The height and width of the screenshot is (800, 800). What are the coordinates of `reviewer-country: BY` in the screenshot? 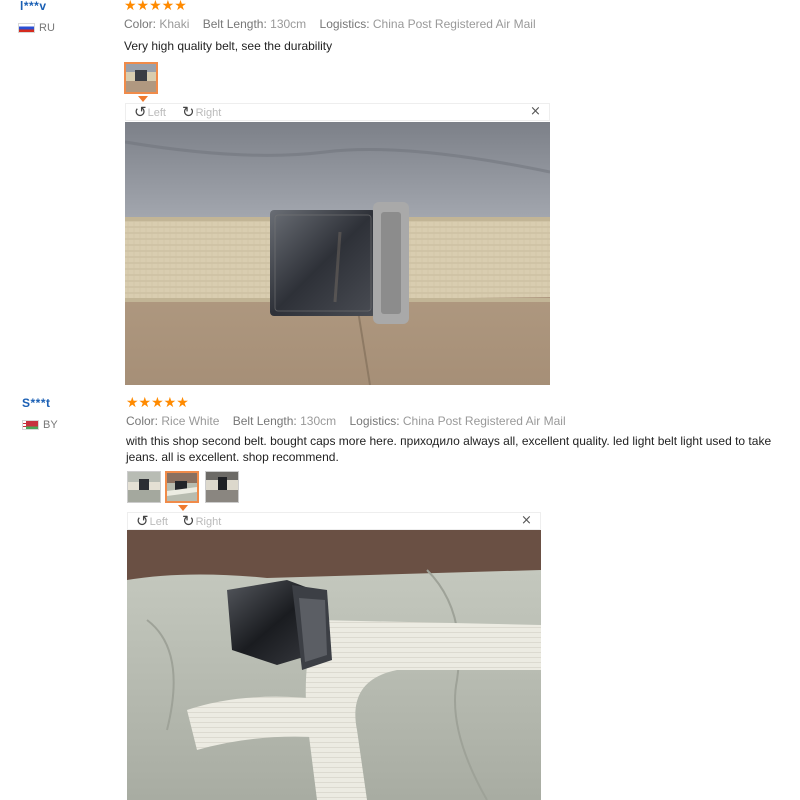 It's located at (40, 425).